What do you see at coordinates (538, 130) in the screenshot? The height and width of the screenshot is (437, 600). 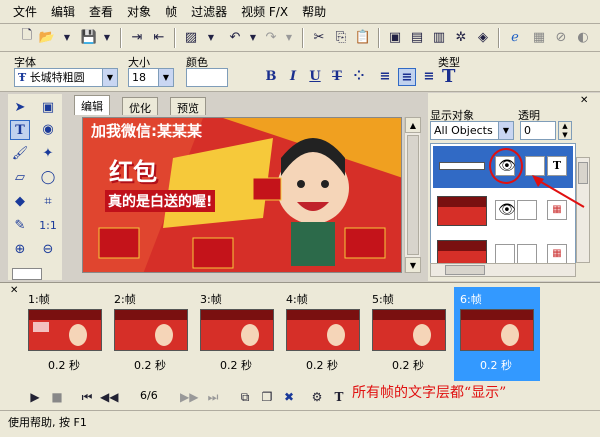 I see `transparency-field: 0` at bounding box center [538, 130].